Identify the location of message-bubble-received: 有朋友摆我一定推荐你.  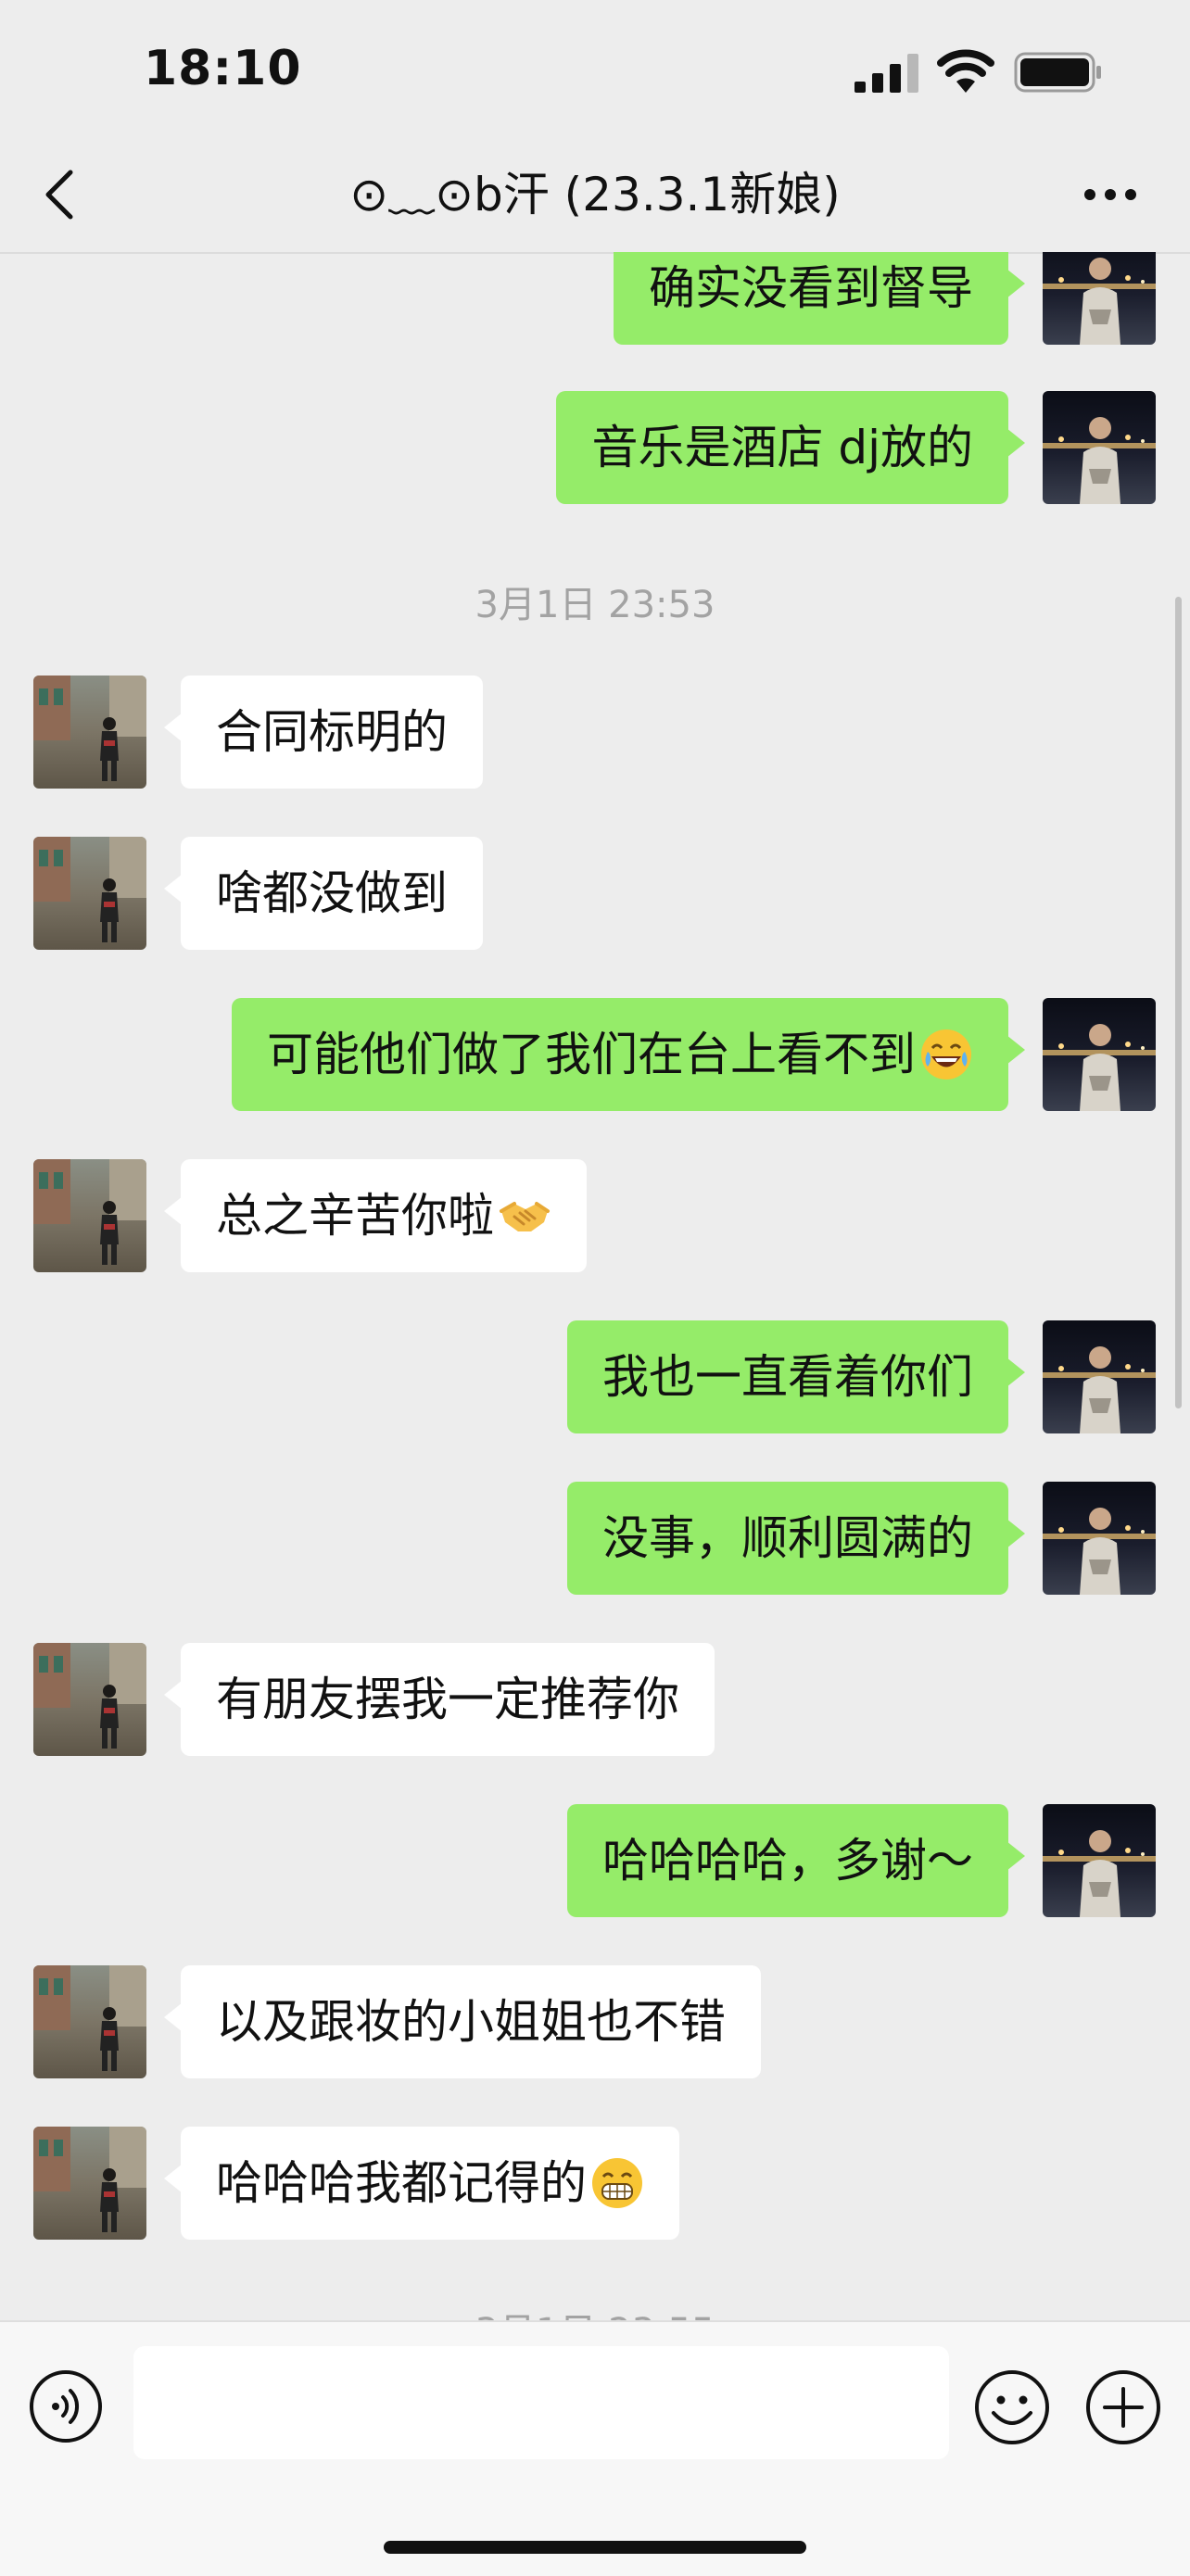
(439, 1699).